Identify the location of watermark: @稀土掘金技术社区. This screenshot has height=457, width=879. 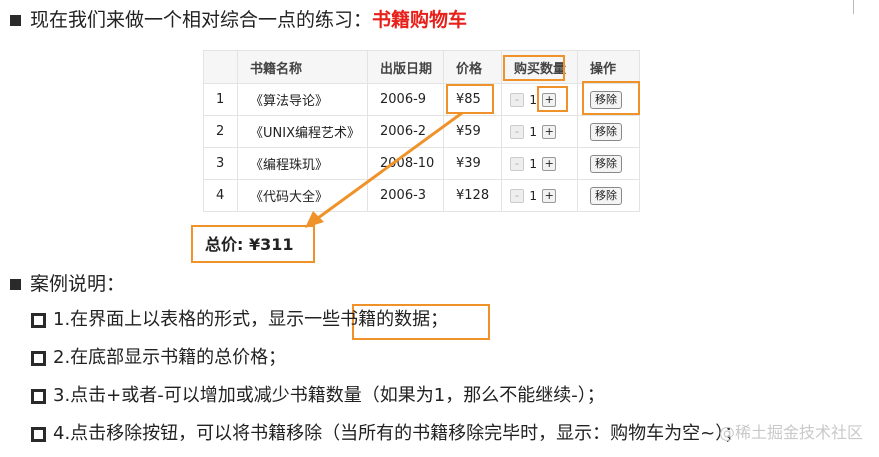
(790, 432).